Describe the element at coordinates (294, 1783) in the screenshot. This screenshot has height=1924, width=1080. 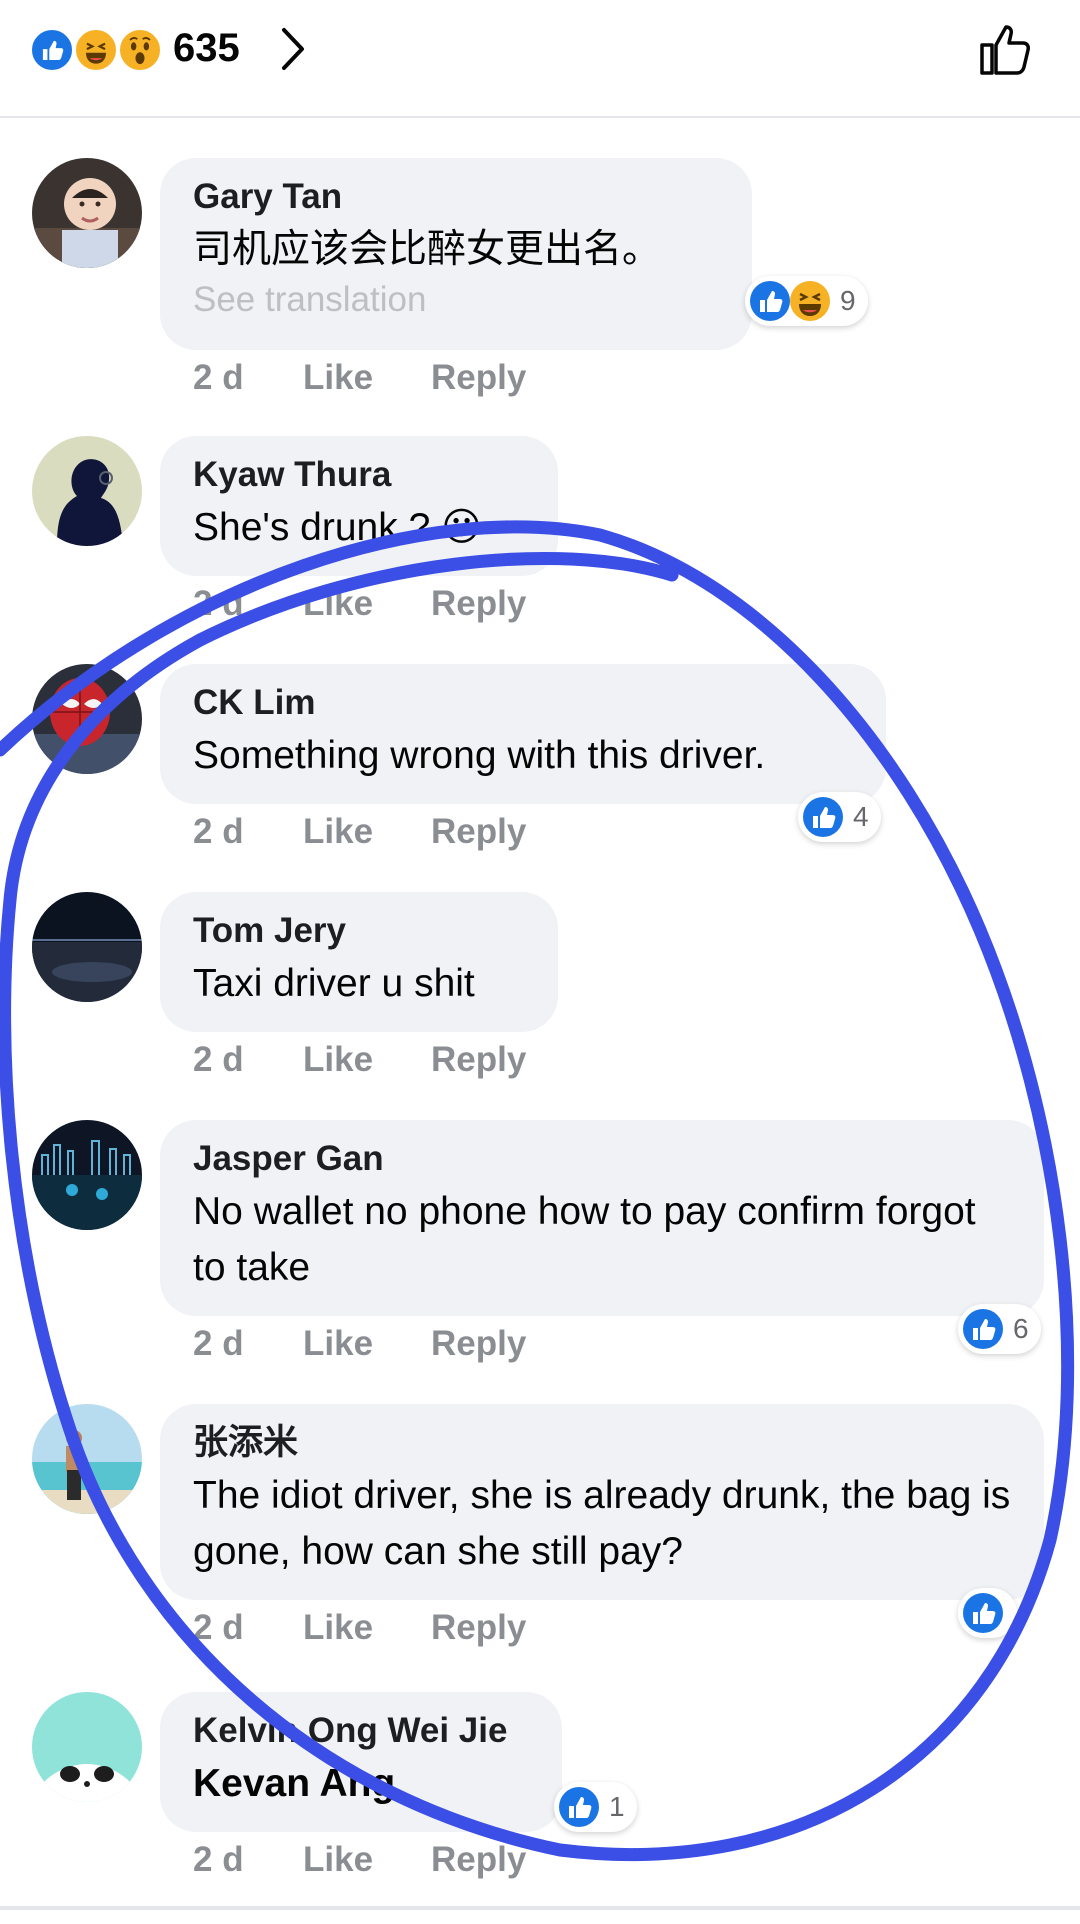
I see `comment-text: Kevan Ang` at that location.